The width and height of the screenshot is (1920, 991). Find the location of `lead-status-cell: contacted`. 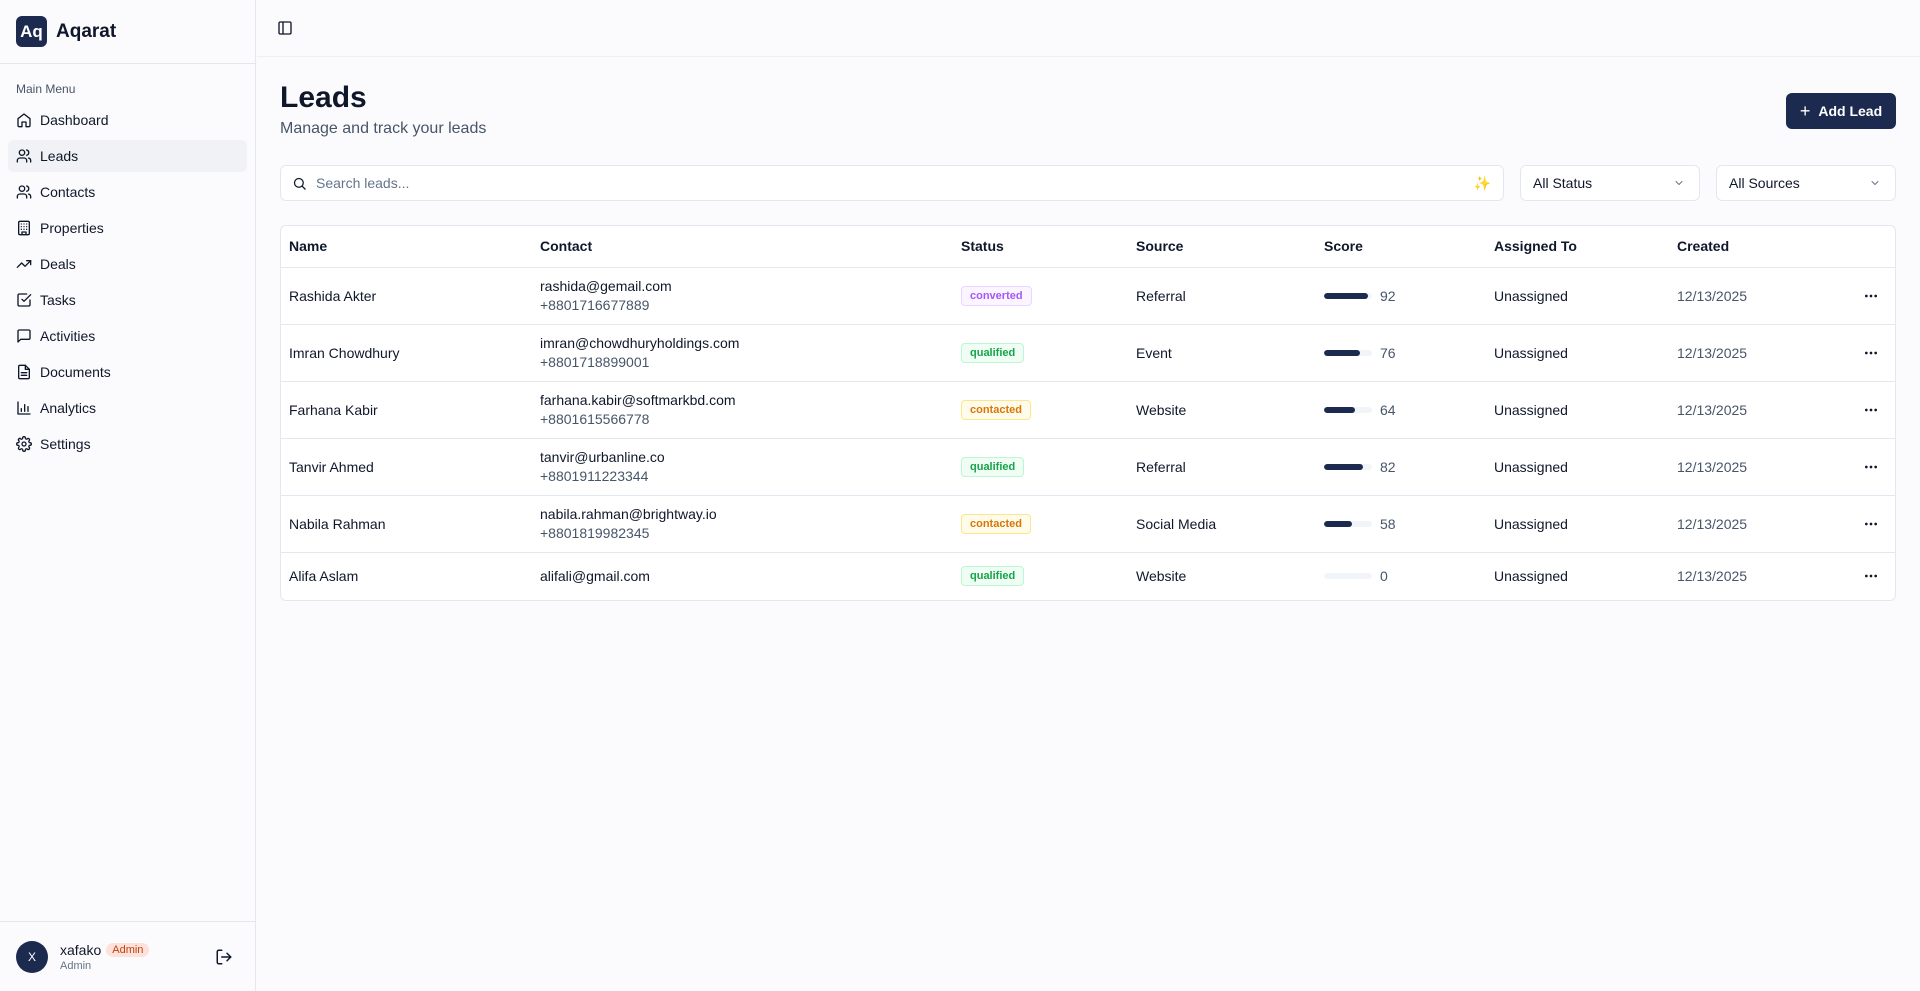

lead-status-cell: contacted is located at coordinates (1040, 524).